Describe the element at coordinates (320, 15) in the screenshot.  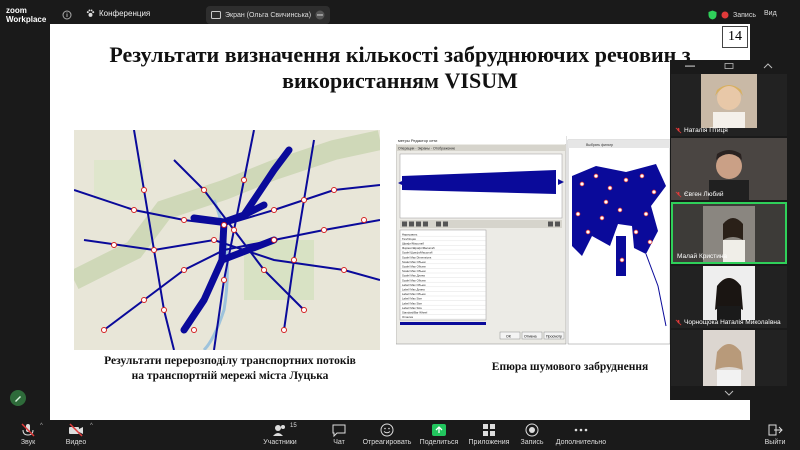
I see `more-icon` at that location.